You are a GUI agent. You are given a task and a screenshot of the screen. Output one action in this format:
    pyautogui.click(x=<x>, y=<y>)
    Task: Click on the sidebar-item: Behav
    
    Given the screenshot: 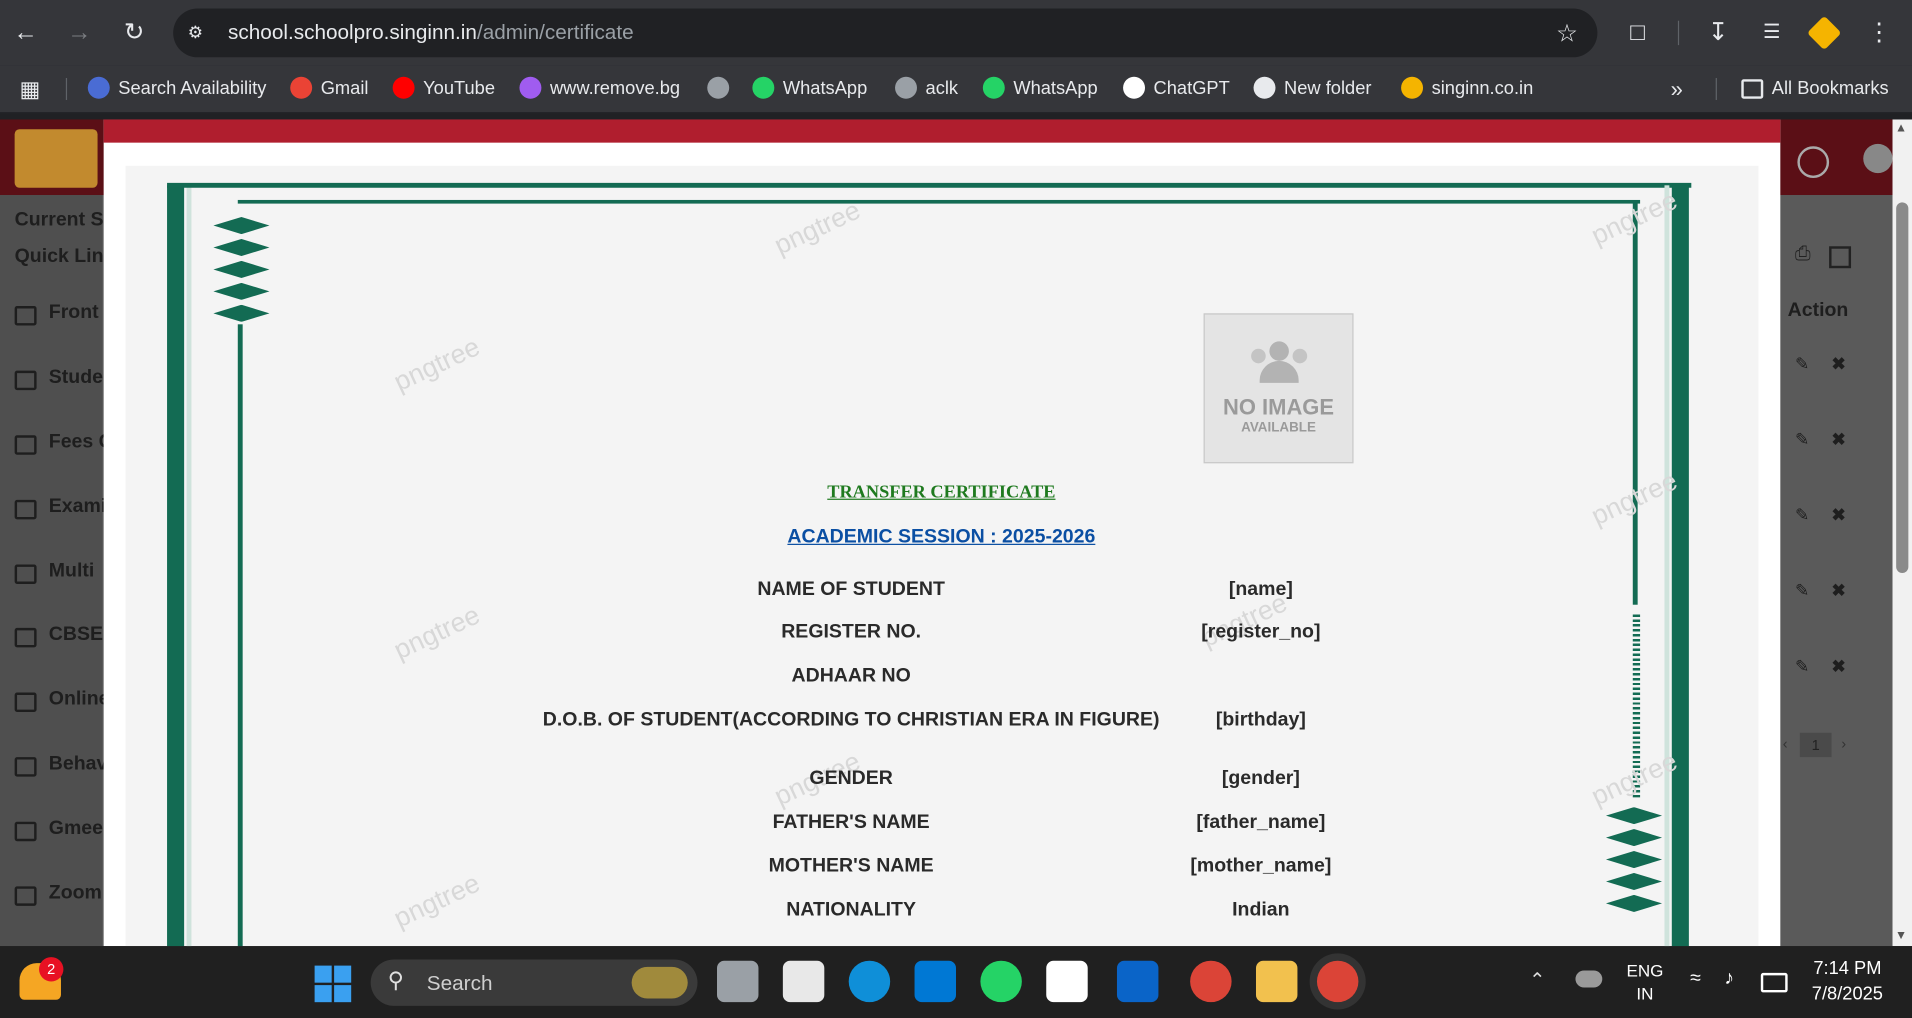 What is the action you would take?
    pyautogui.click(x=60, y=765)
    